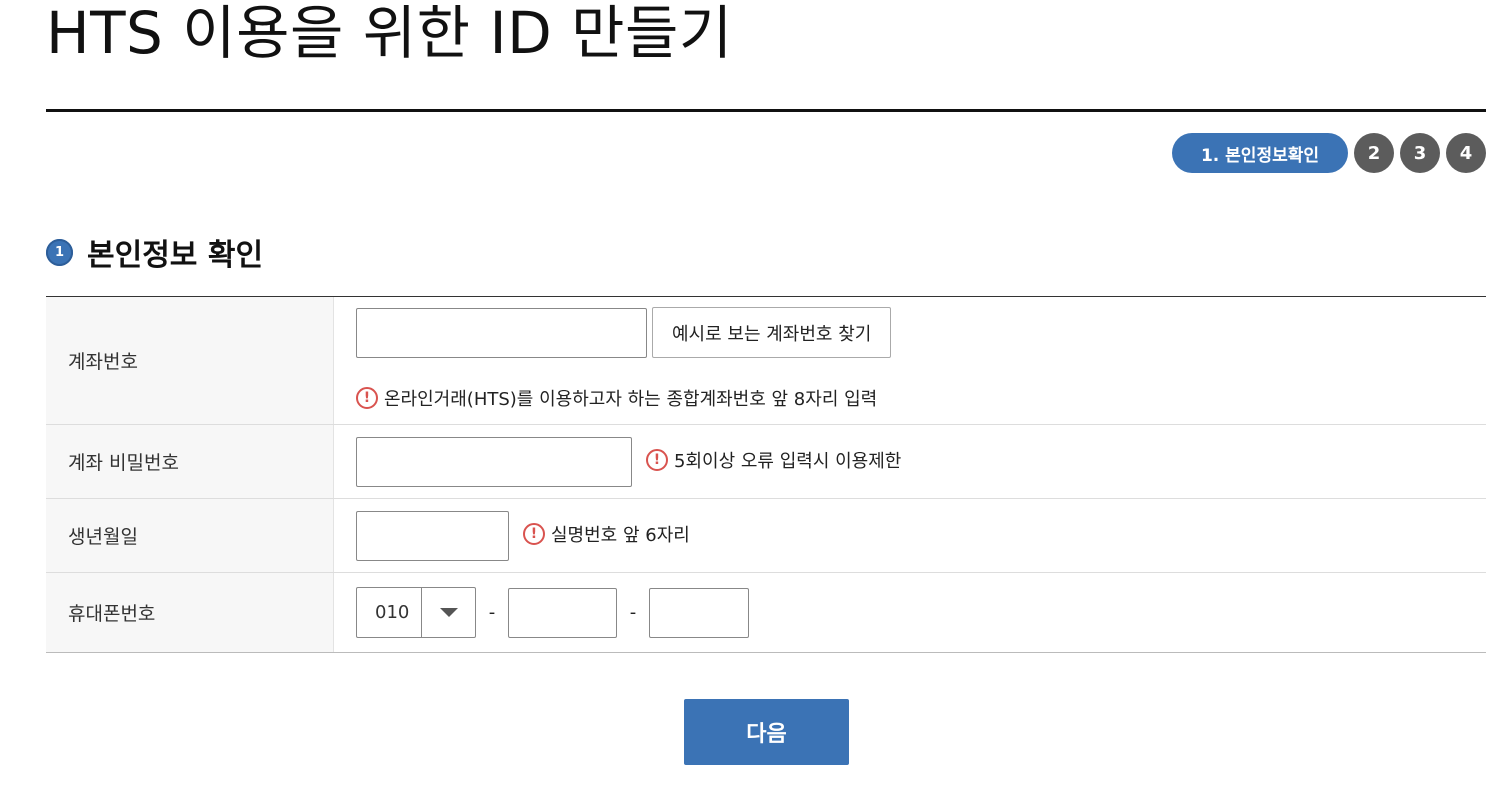 The image size is (1505, 808). Describe the element at coordinates (766, 732) in the screenshot. I see `next-button: 다음` at that location.